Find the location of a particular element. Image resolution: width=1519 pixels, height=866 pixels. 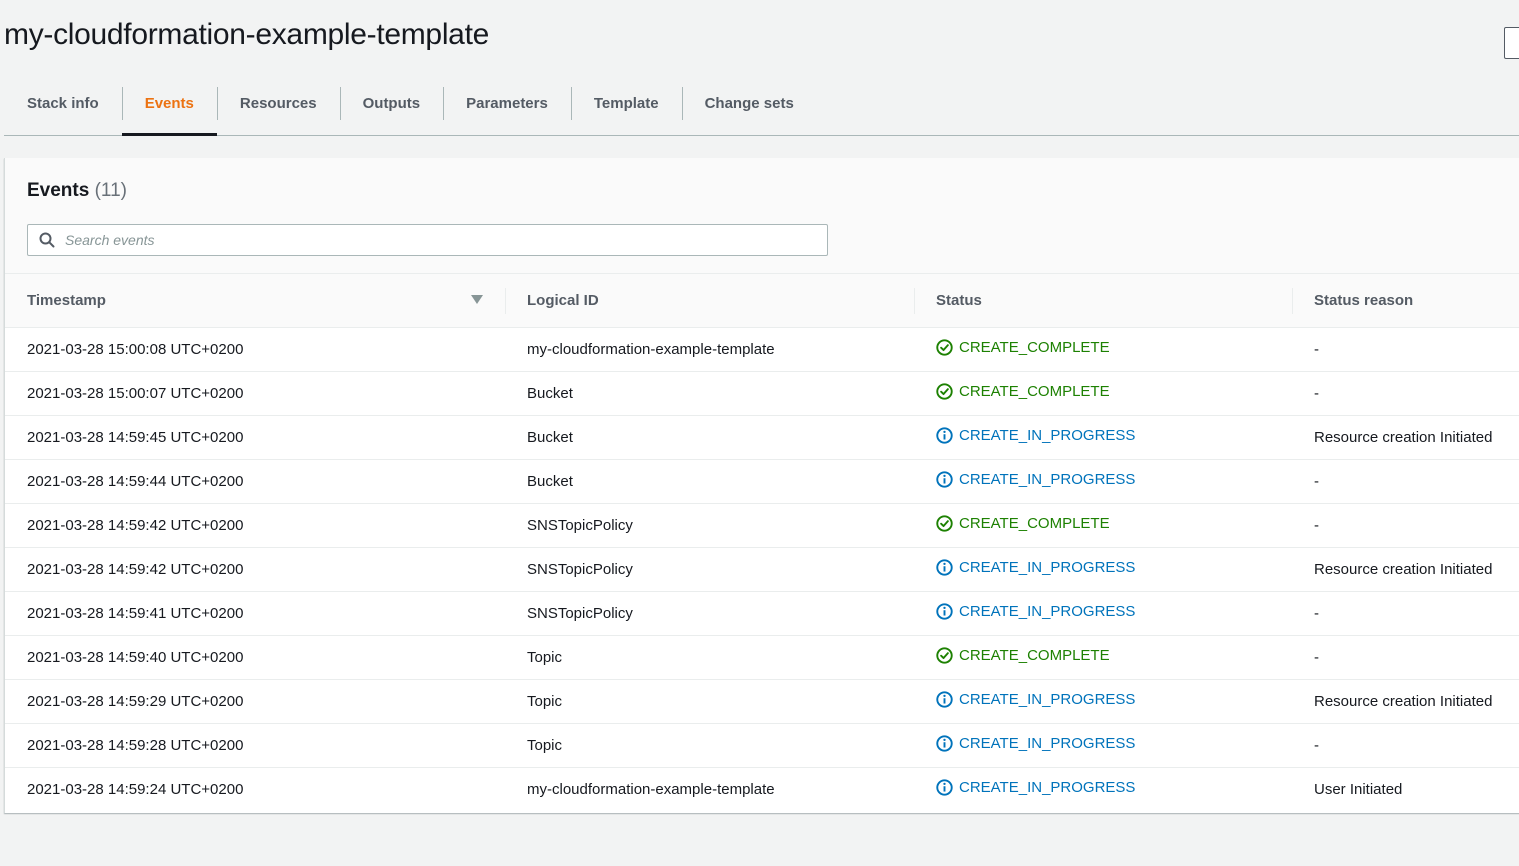

column-header-logical-id: Logical ID is located at coordinates (709, 301).